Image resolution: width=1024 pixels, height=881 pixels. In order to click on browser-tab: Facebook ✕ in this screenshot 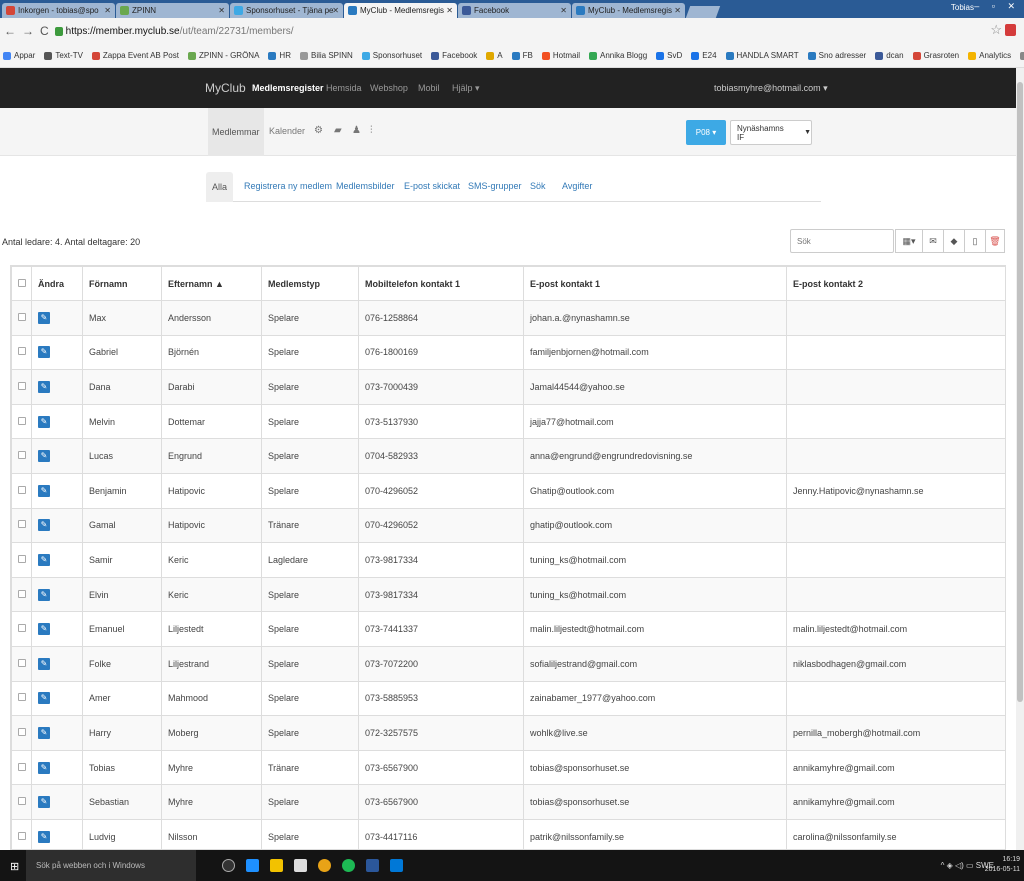, I will do `click(514, 10)`.